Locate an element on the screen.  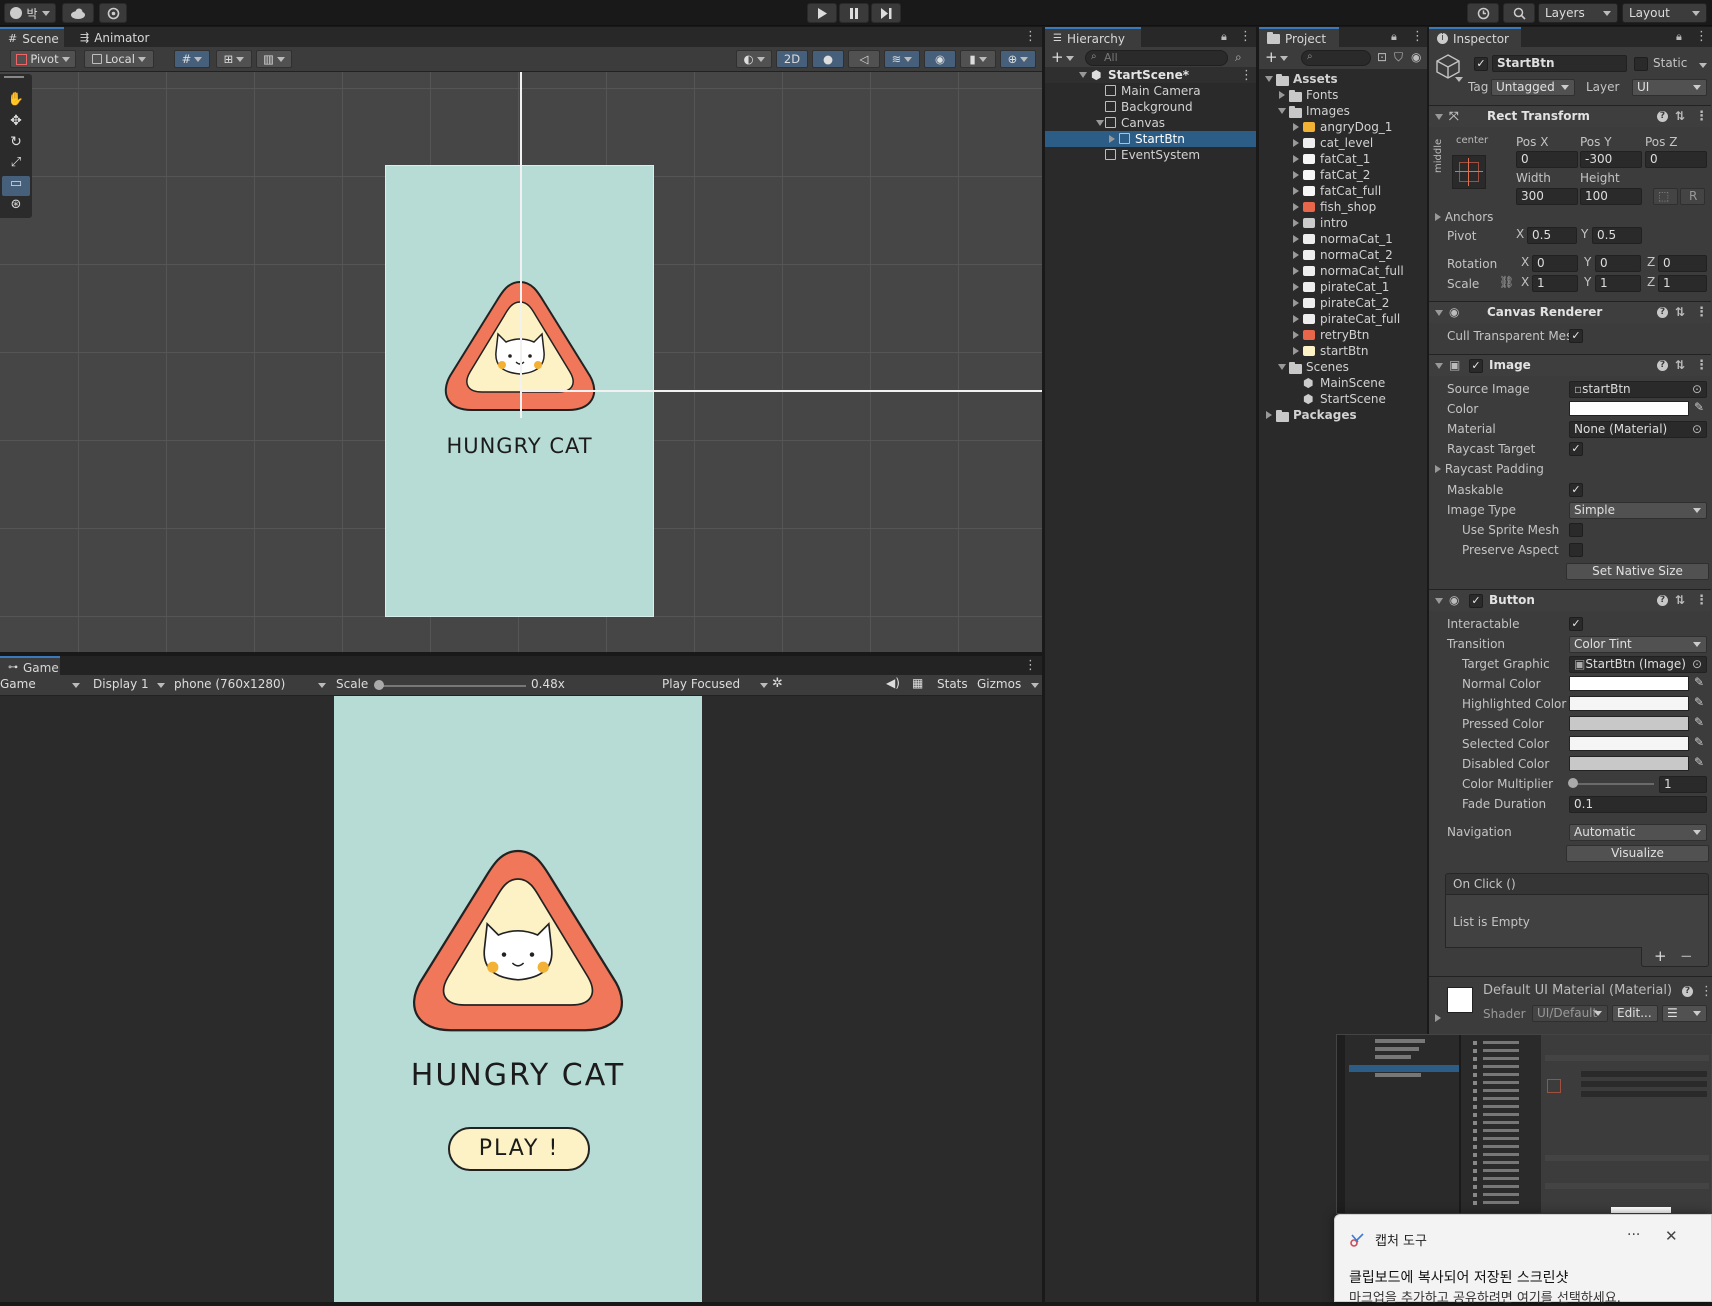
interactable-checkbox: ✓ is located at coordinates (1576, 624).